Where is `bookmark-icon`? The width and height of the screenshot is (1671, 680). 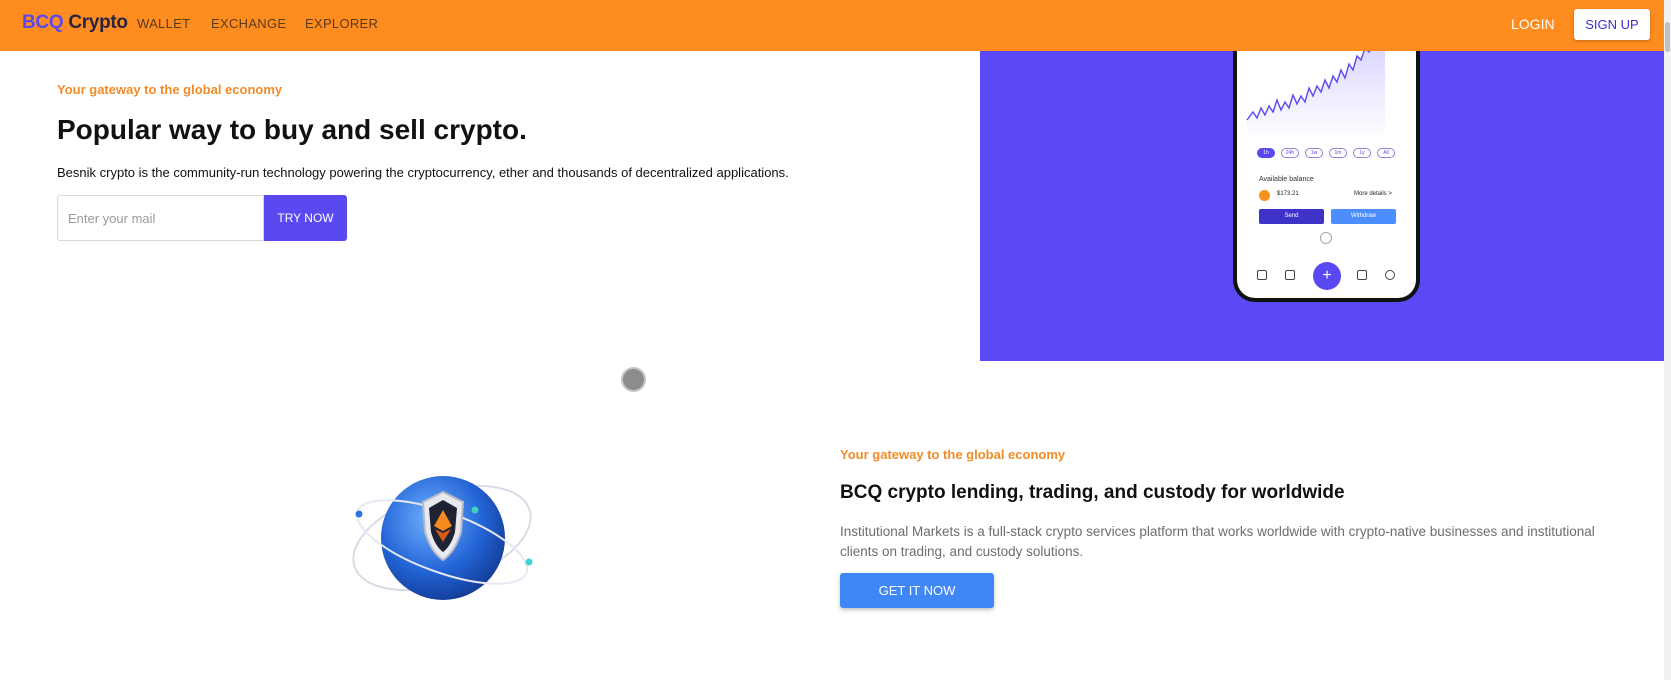
bookmark-icon is located at coordinates (1290, 275).